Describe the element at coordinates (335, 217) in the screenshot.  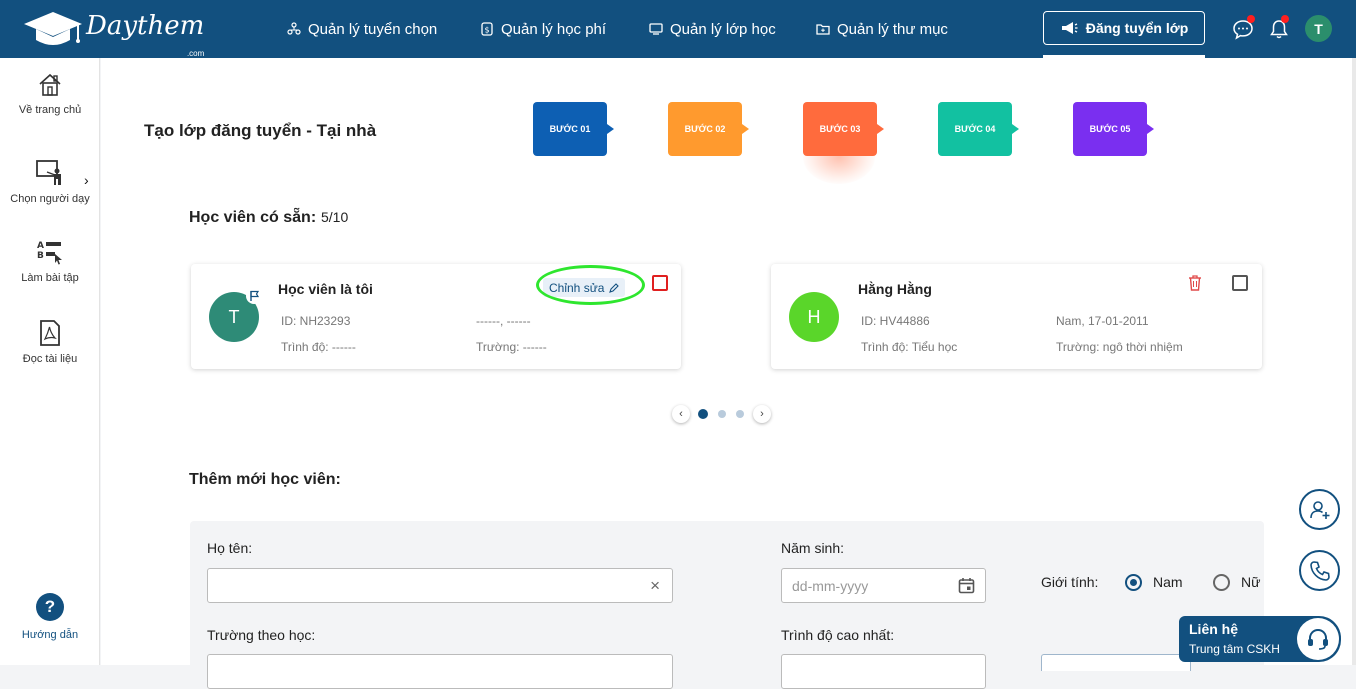
I see `available-students-count: 5/10` at that location.